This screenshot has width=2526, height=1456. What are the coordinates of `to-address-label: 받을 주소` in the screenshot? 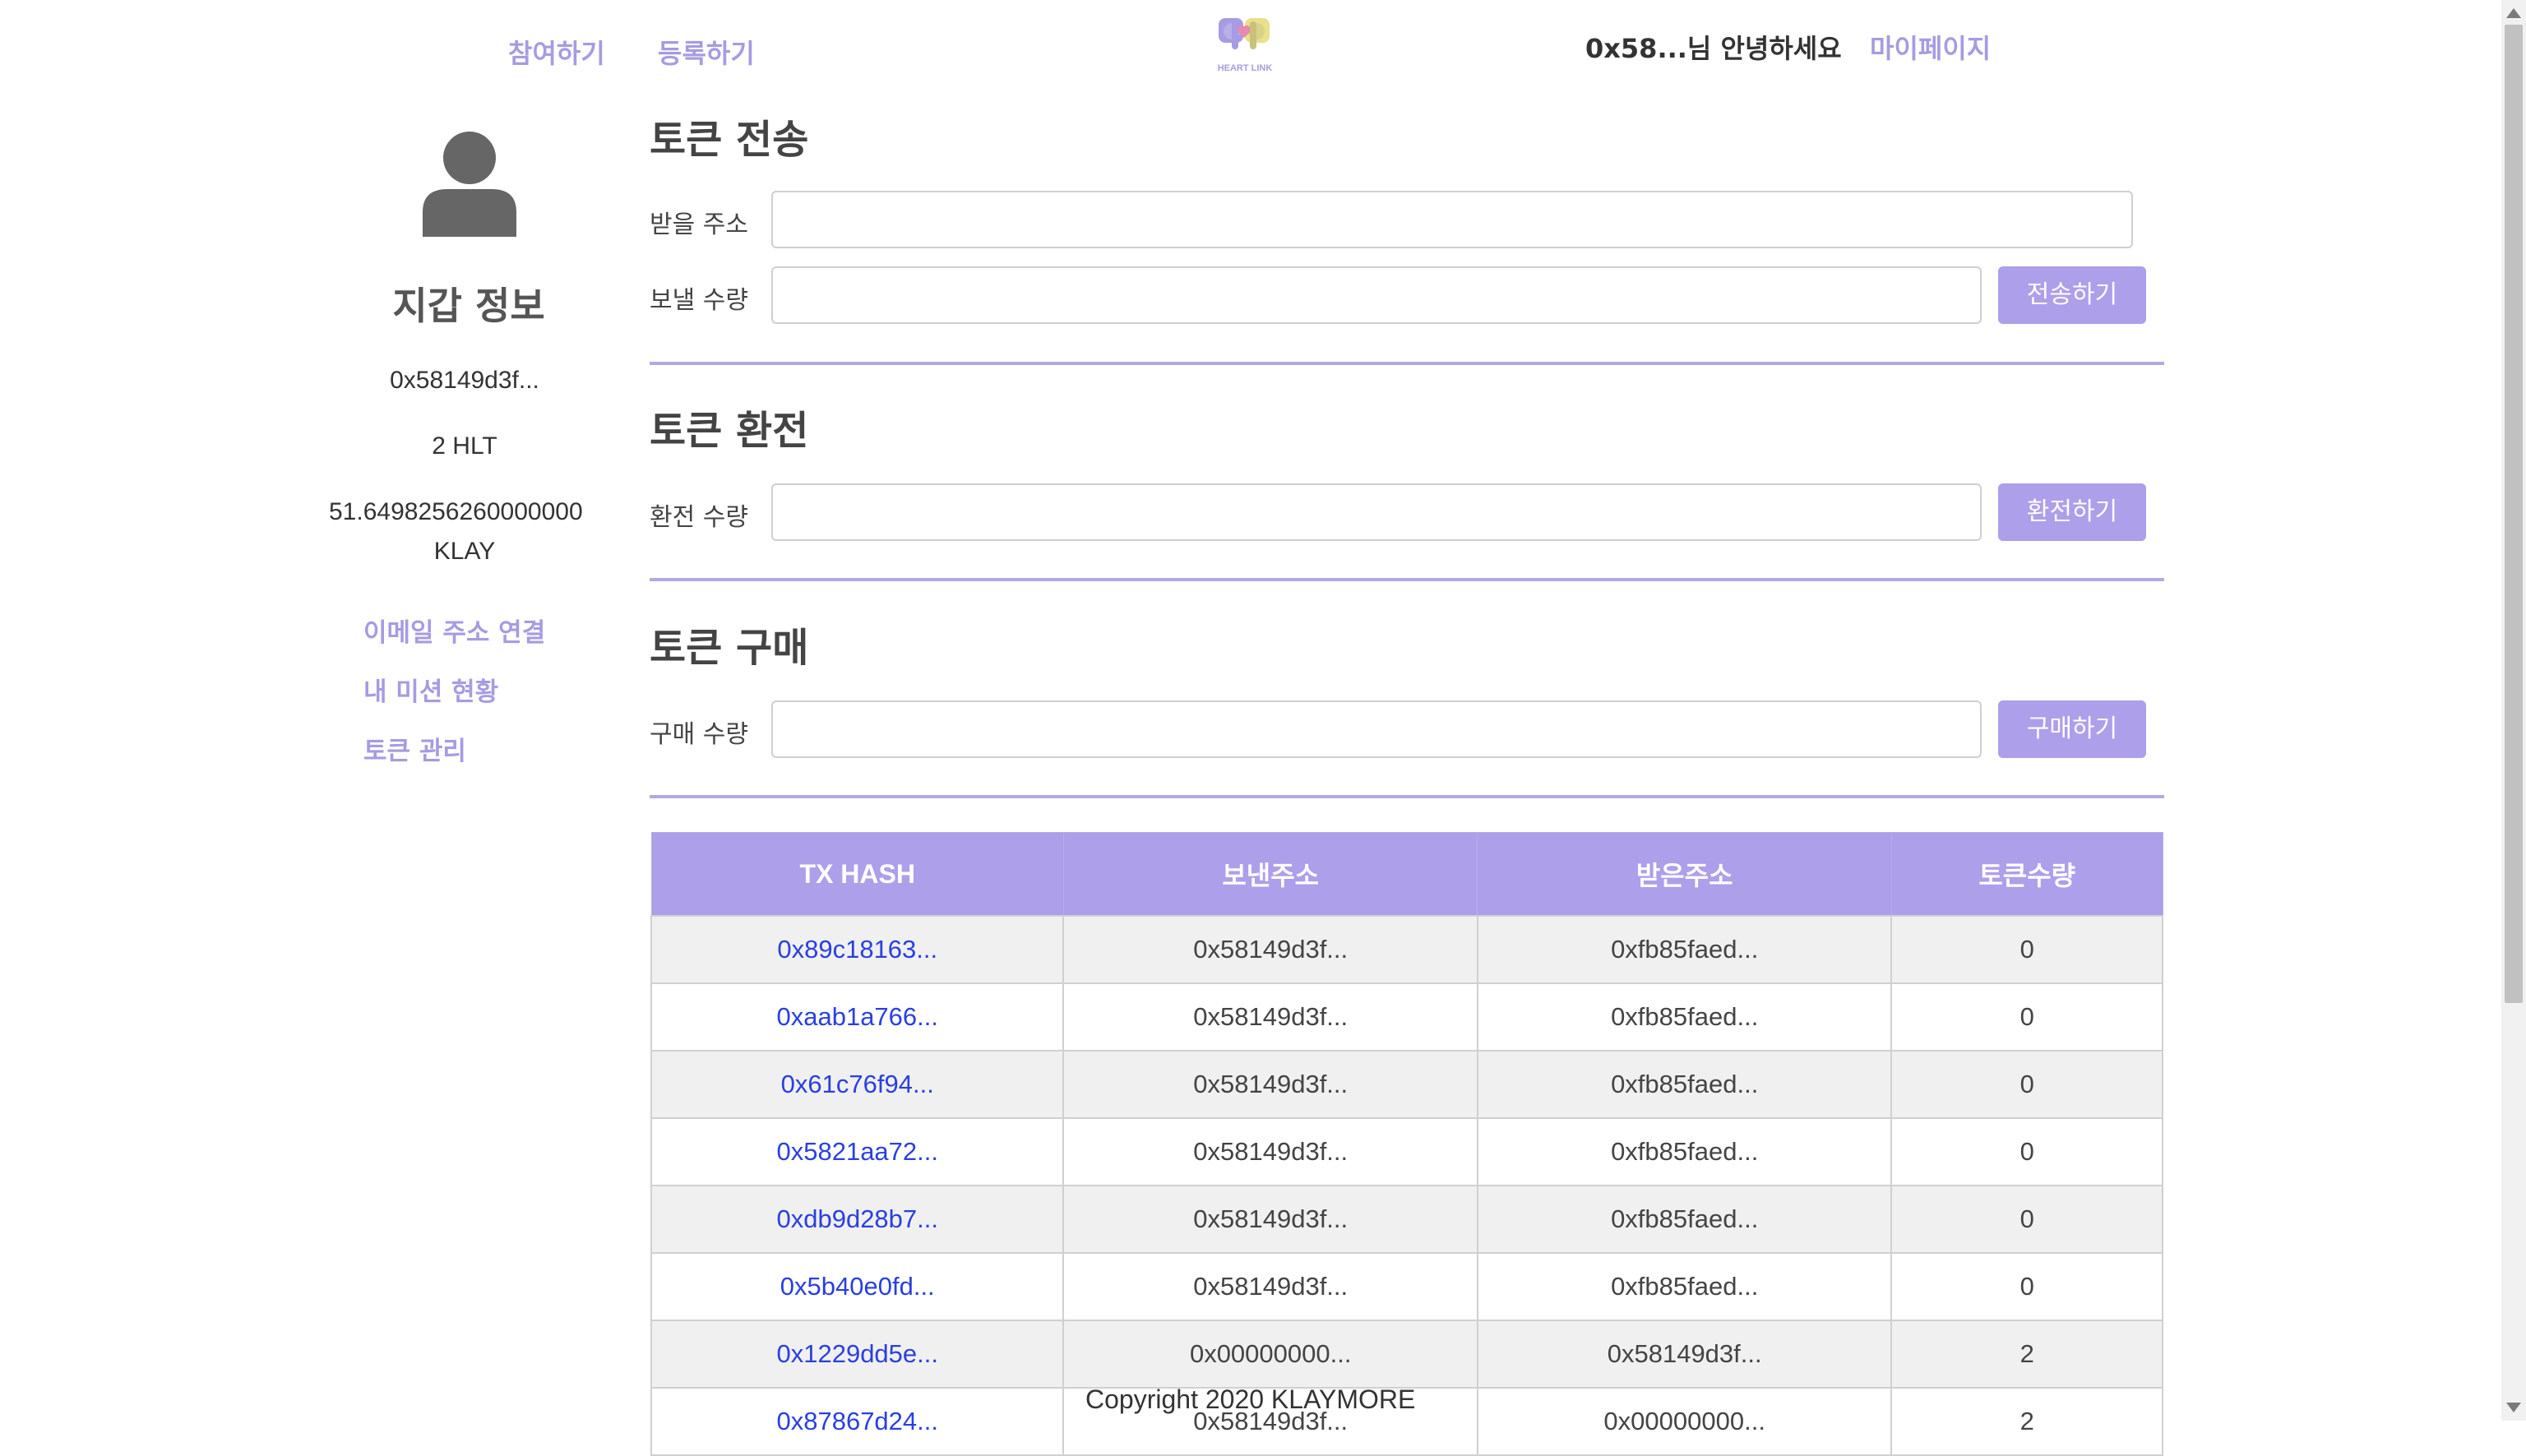 It's located at (699, 224).